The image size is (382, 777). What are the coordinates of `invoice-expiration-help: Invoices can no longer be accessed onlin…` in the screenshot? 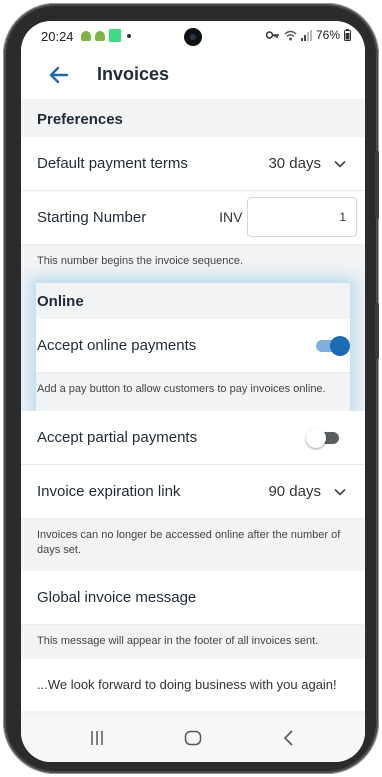 It's located at (193, 545).